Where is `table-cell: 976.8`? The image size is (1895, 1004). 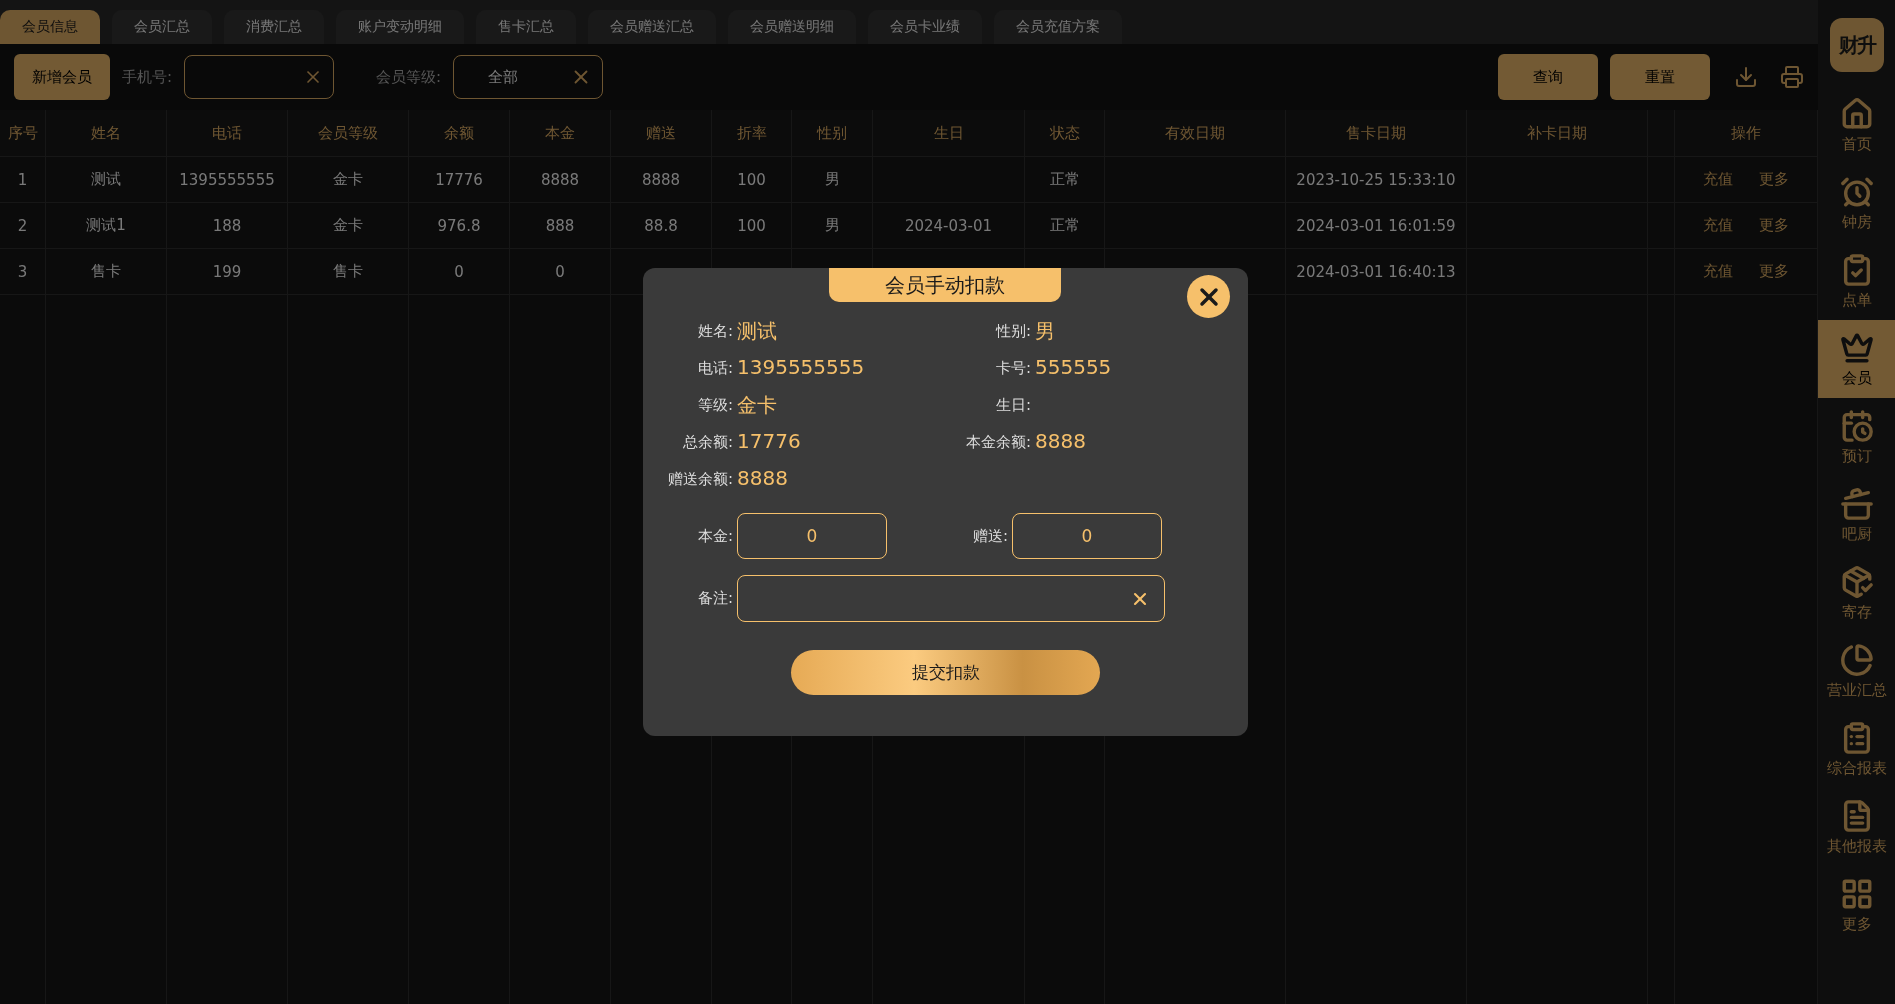 table-cell: 976.8 is located at coordinates (459, 225).